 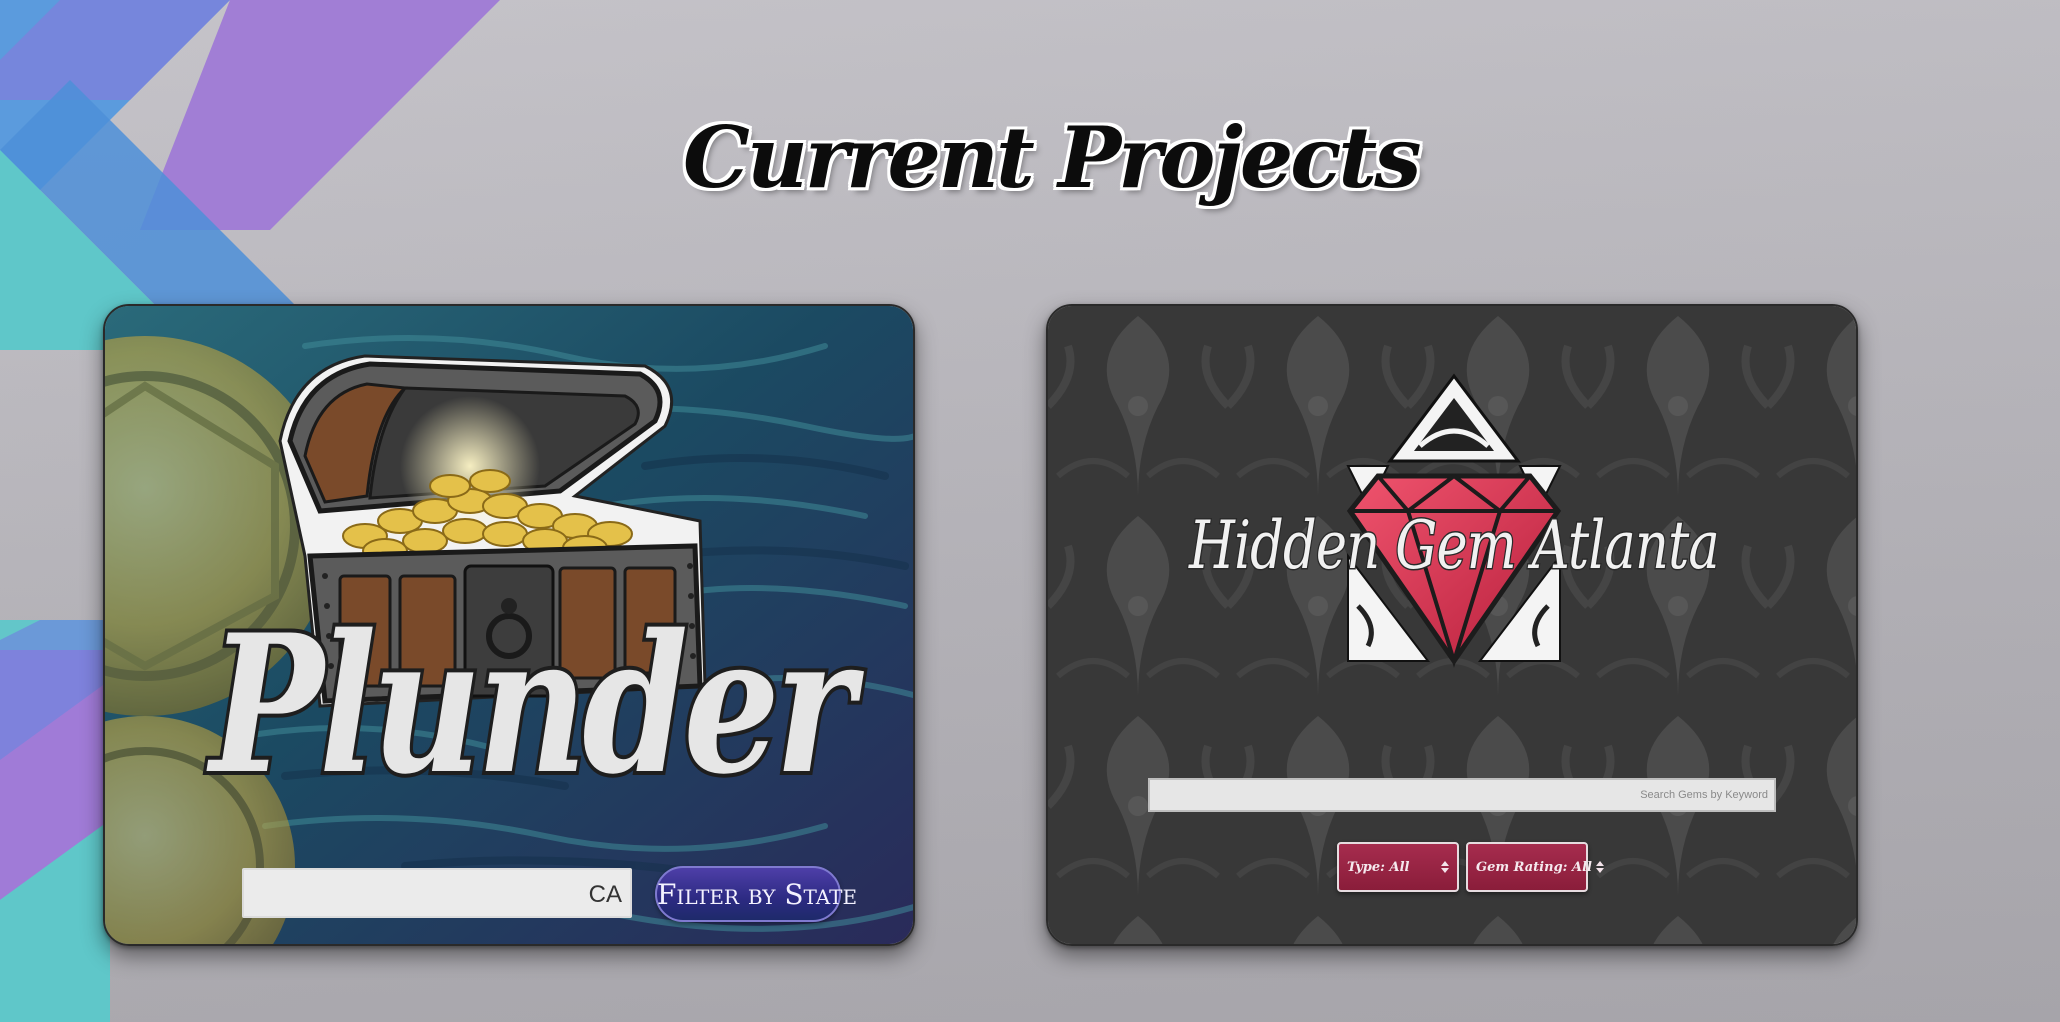 I want to click on gem-rating-filter-label: Gem Rating: All, so click(x=1534, y=867).